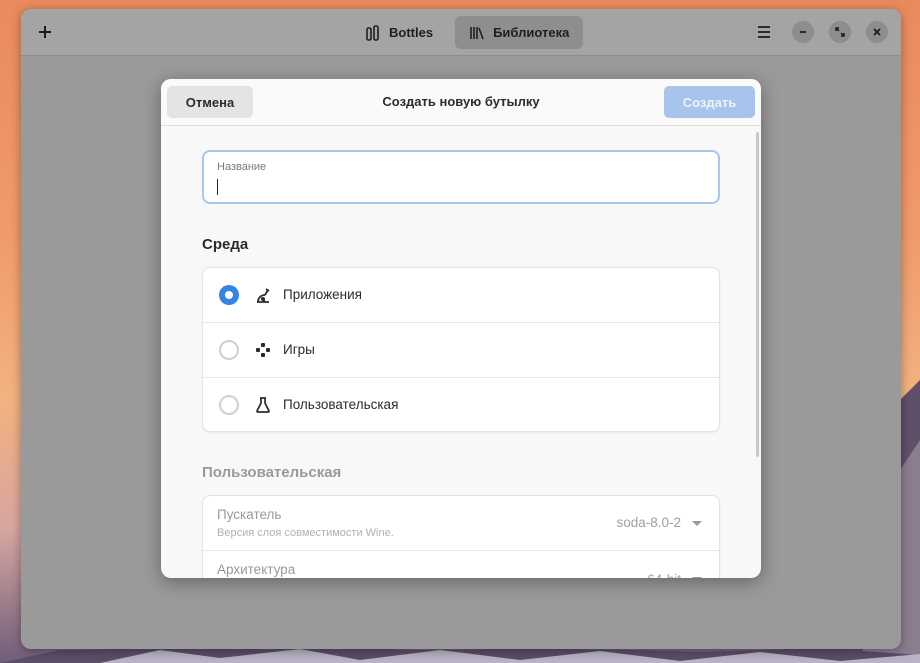 The width and height of the screenshot is (920, 663). I want to click on add-bottle-button, so click(45, 32).